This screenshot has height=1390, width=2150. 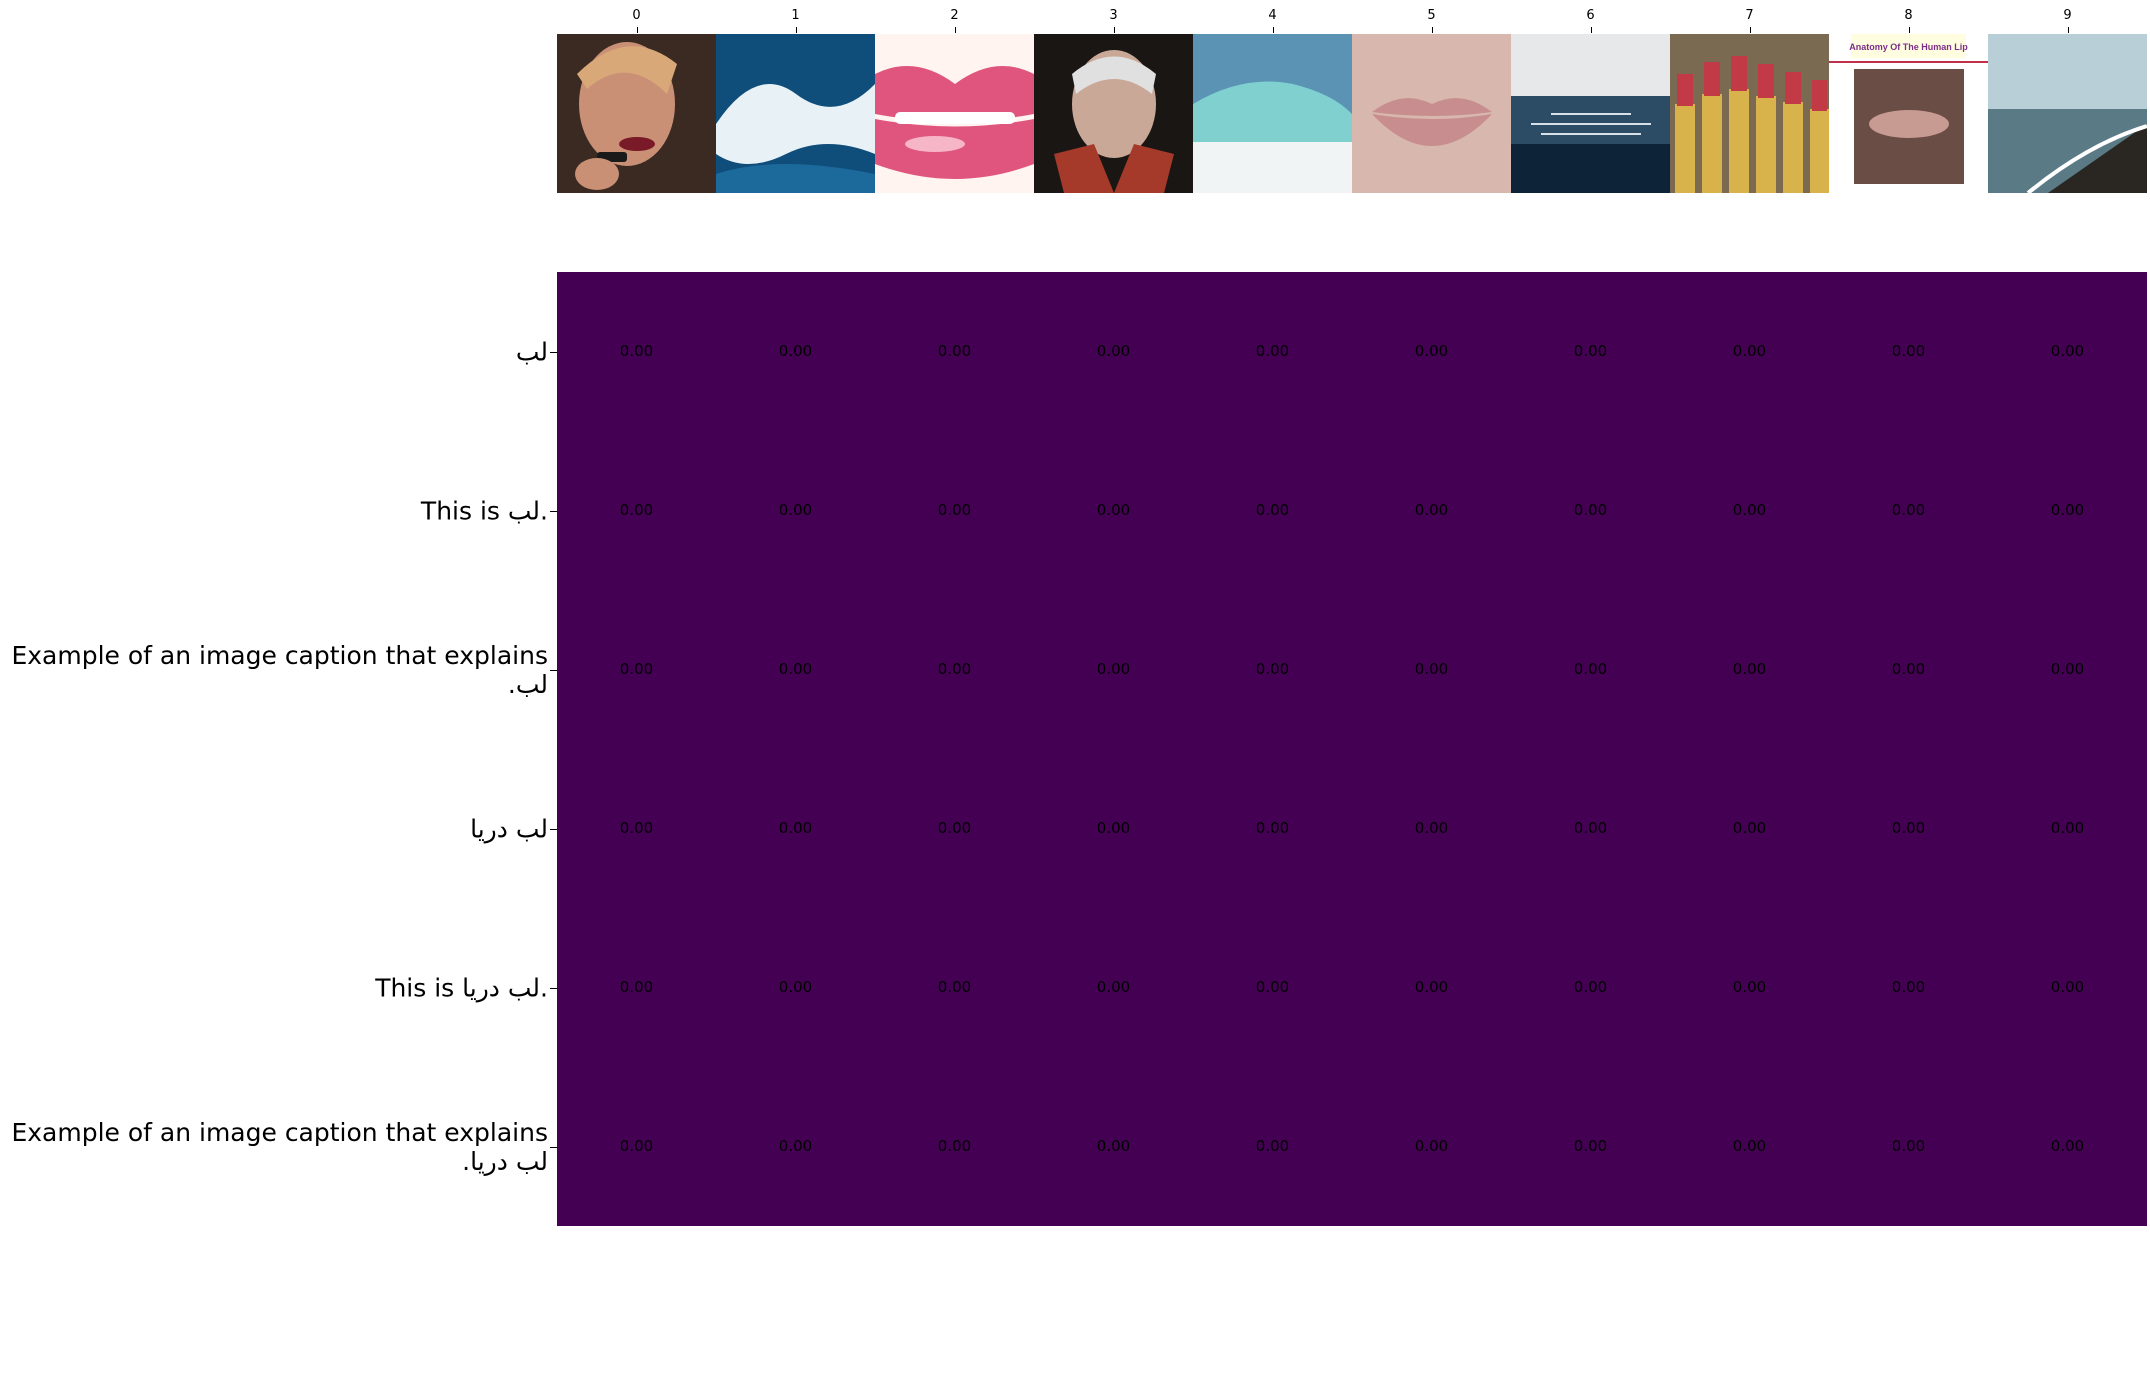 I want to click on column-tick-label: 8, so click(x=1908, y=15).